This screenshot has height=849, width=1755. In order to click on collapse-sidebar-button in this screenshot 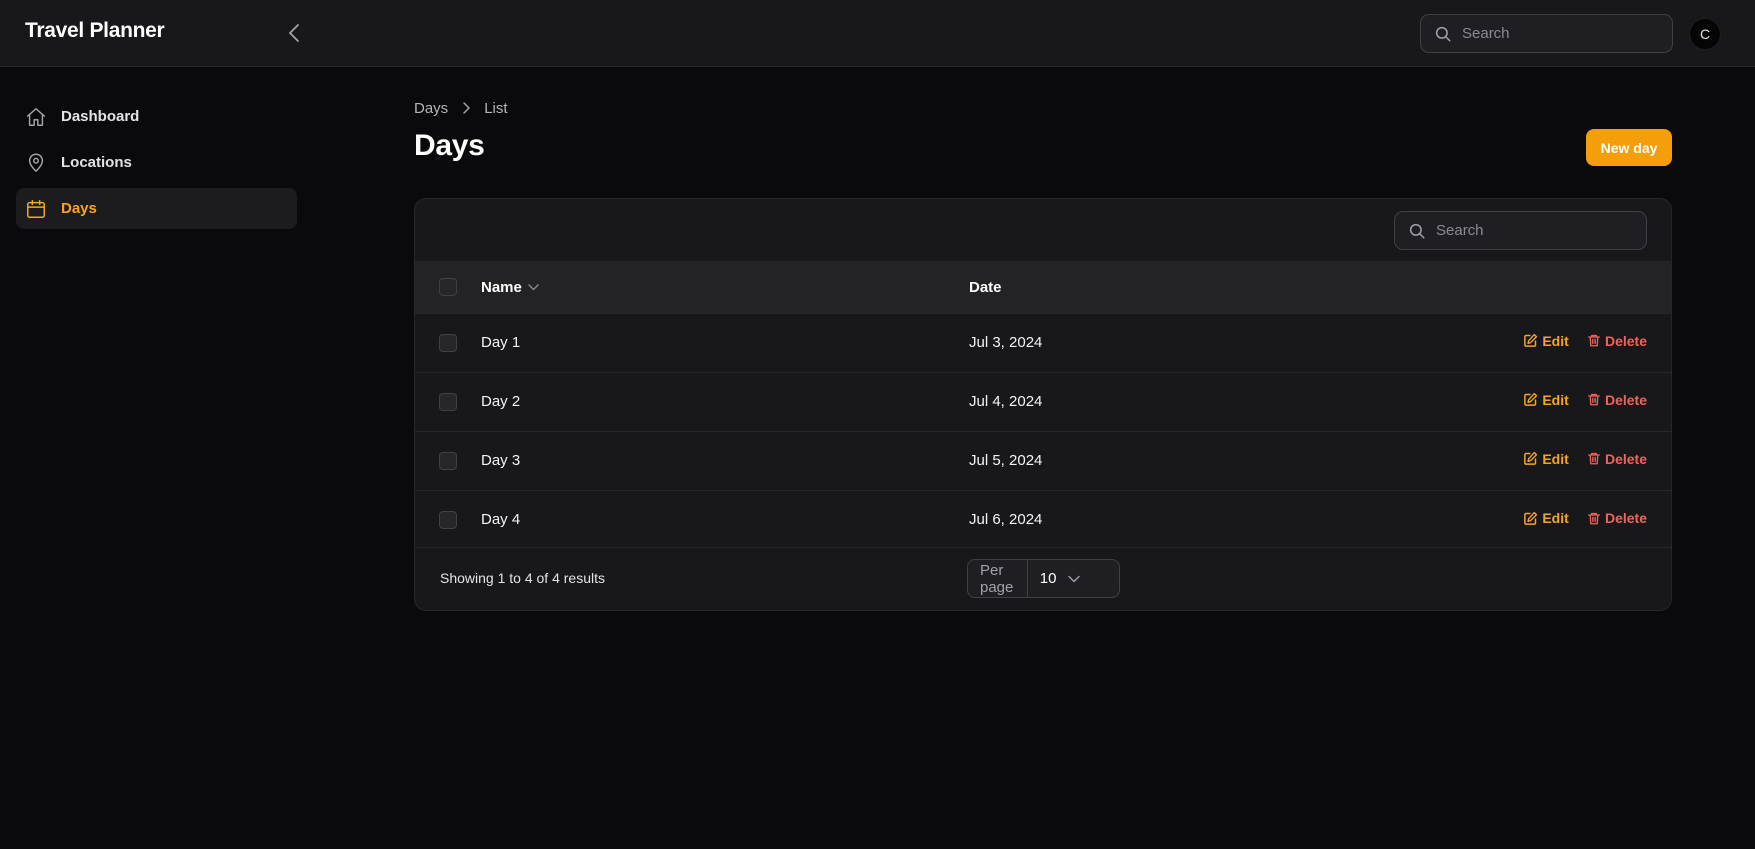, I will do `click(294, 33)`.